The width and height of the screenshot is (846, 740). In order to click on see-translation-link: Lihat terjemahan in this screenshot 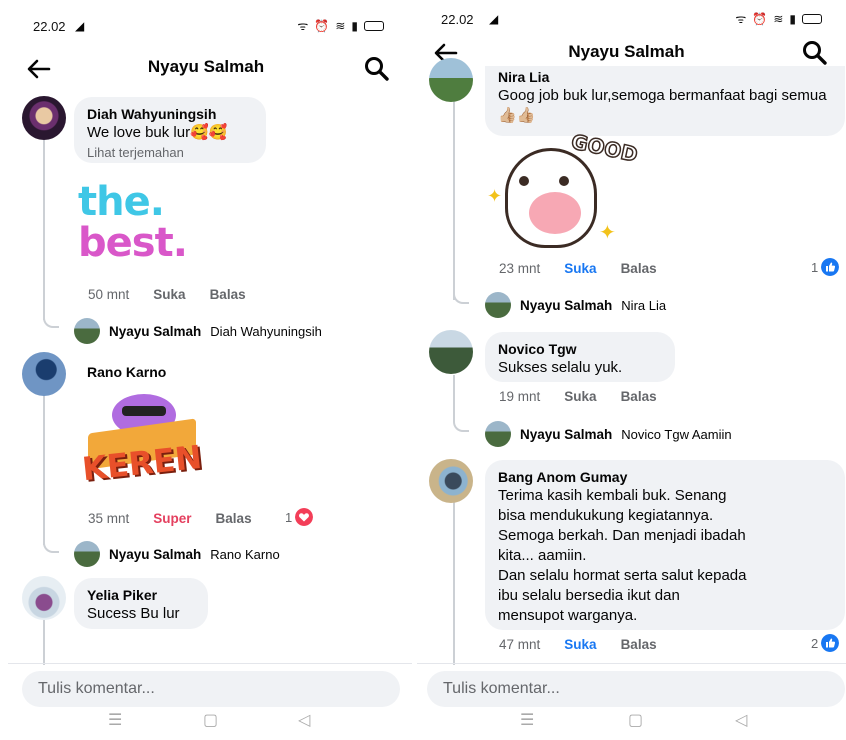, I will do `click(169, 153)`.